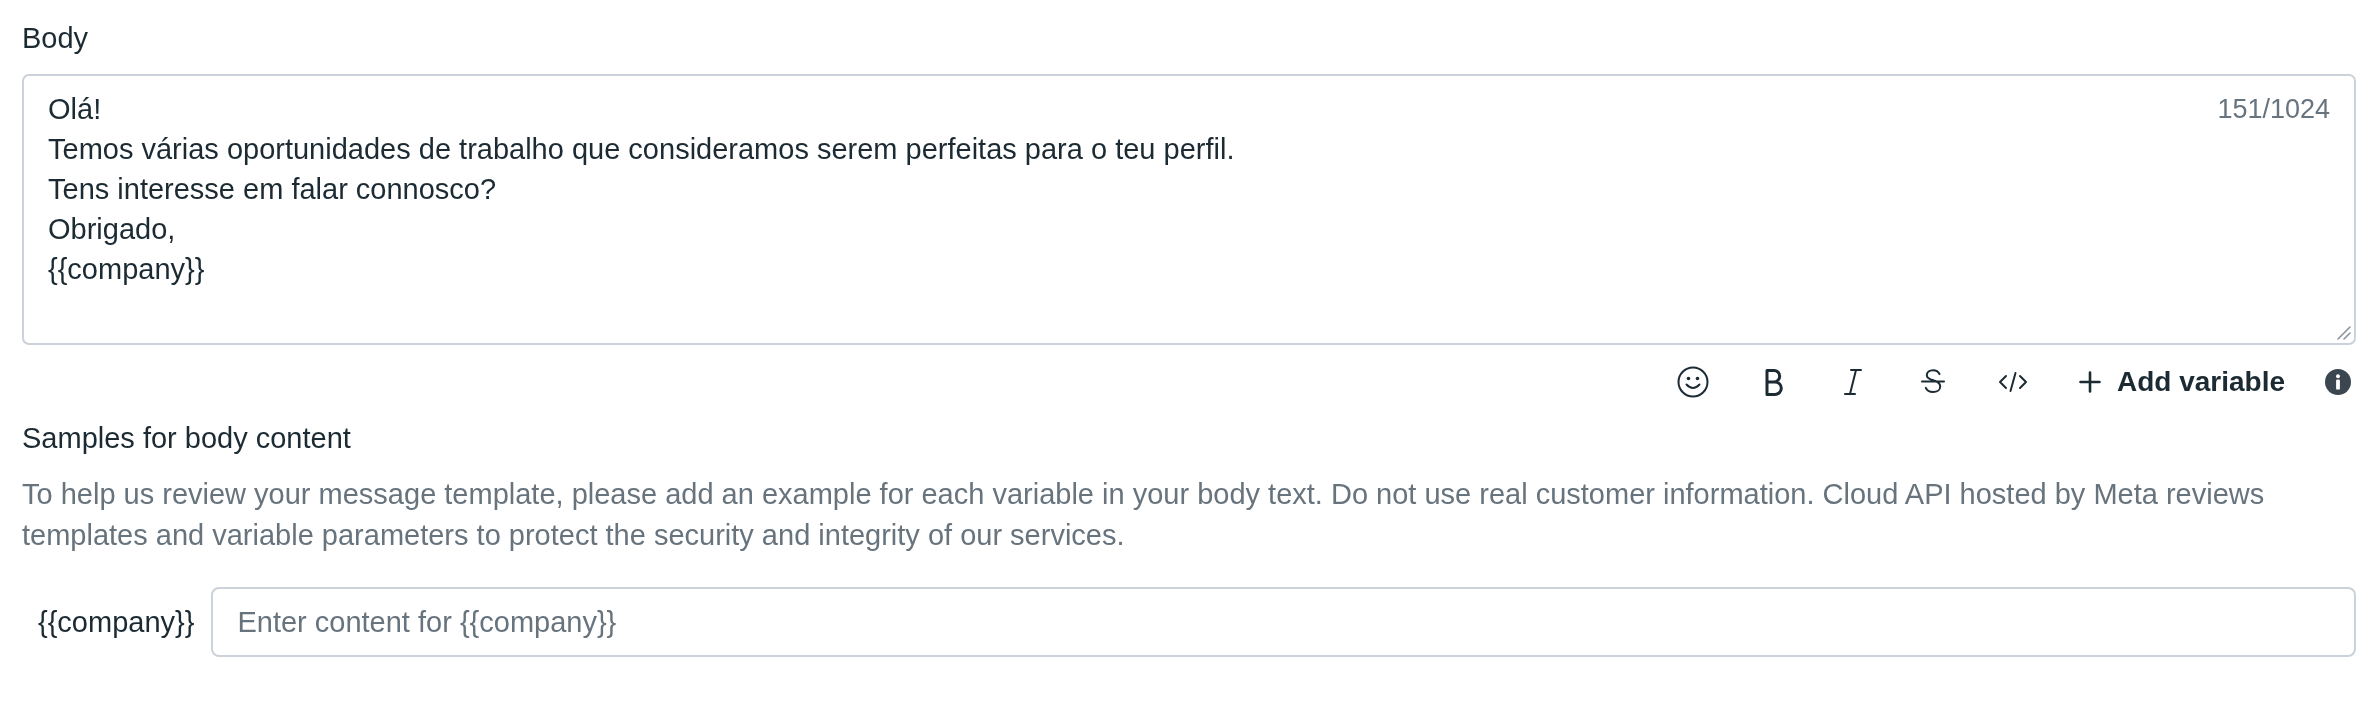 This screenshot has height=712, width=2376. Describe the element at coordinates (2089, 382) in the screenshot. I see `plus-icon` at that location.